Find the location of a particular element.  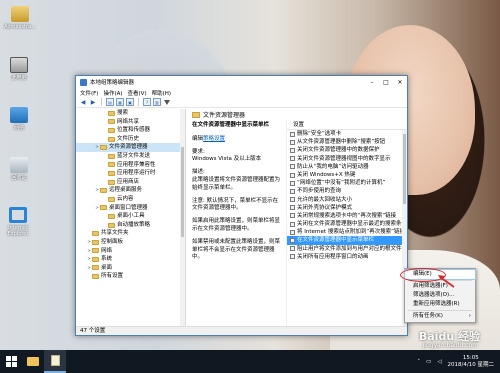

tree-item: 应用商店 is located at coordinates (130, 182).